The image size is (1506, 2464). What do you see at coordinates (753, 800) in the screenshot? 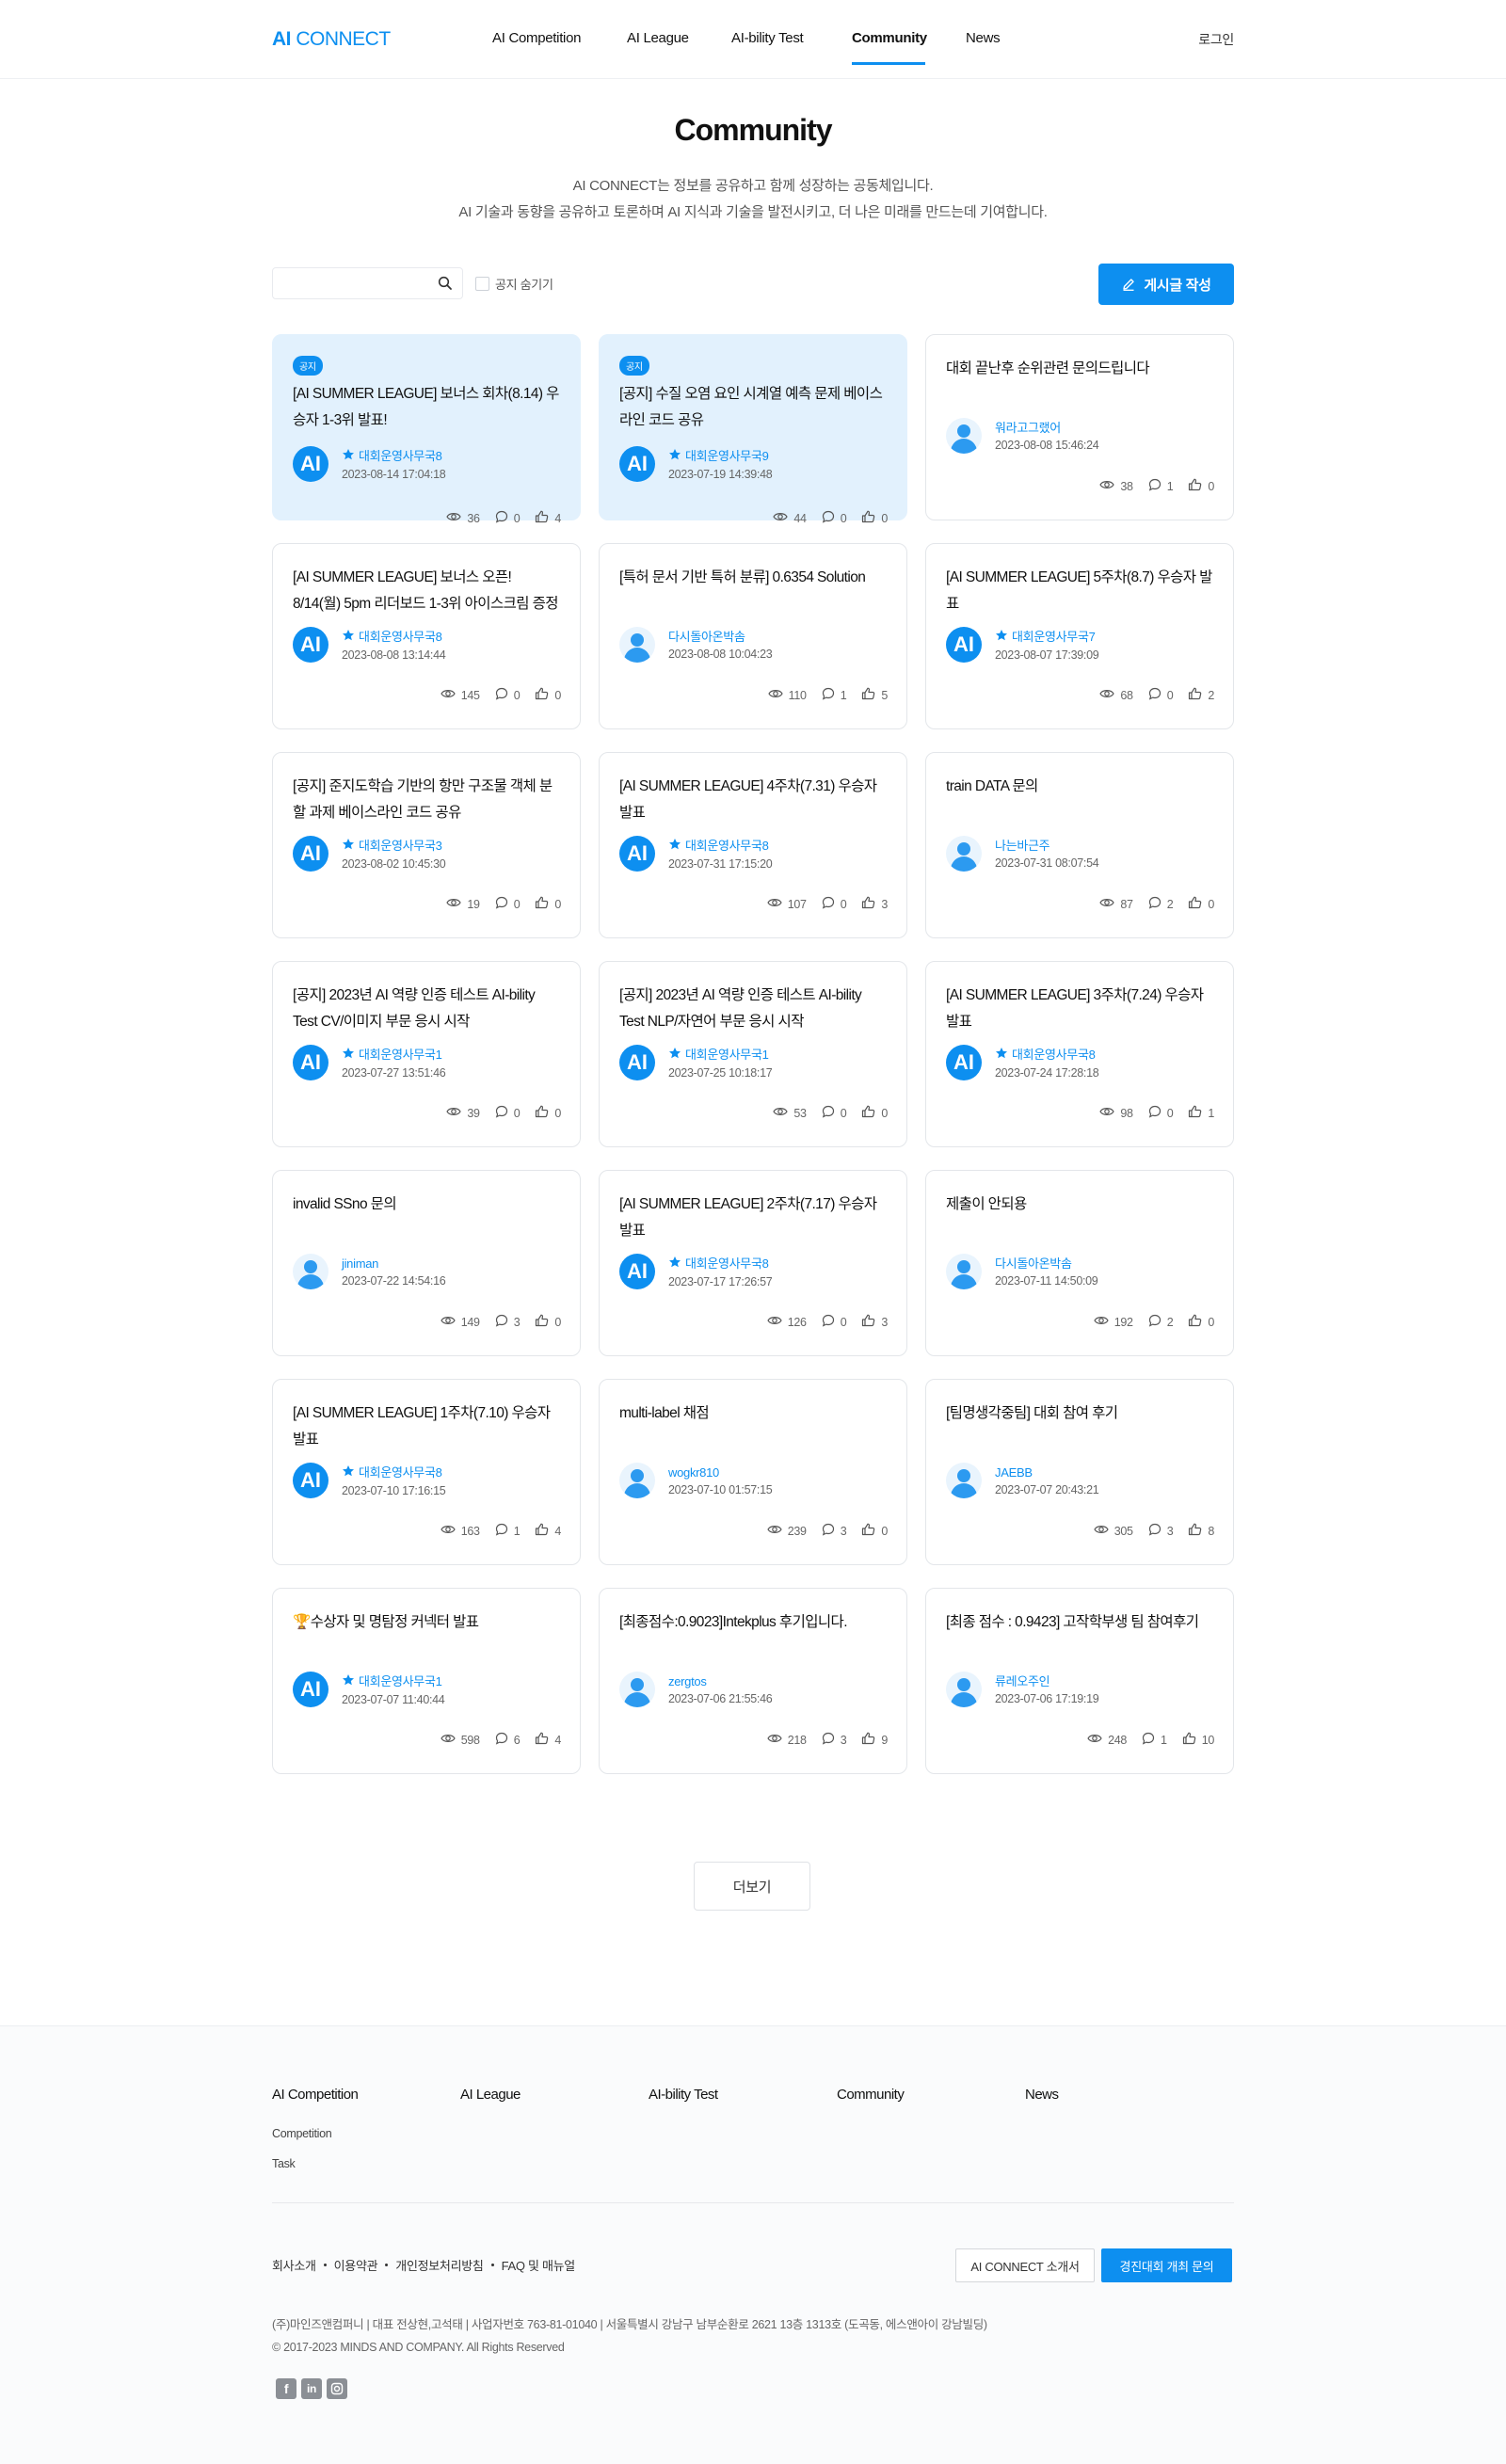
I see `post-title: [AI SUMMER LEAGUE] 4주차(7.31) 우승자 발표` at bounding box center [753, 800].